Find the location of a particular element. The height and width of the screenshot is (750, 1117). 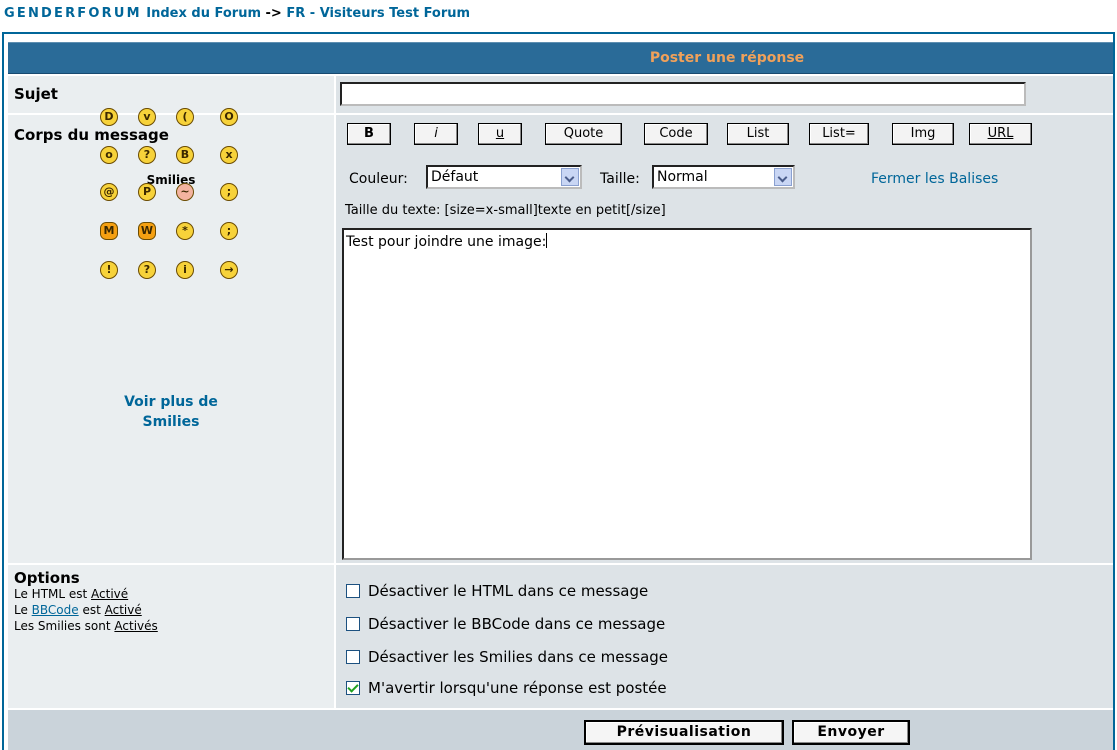

html-status-value: Activé is located at coordinates (110, 594).